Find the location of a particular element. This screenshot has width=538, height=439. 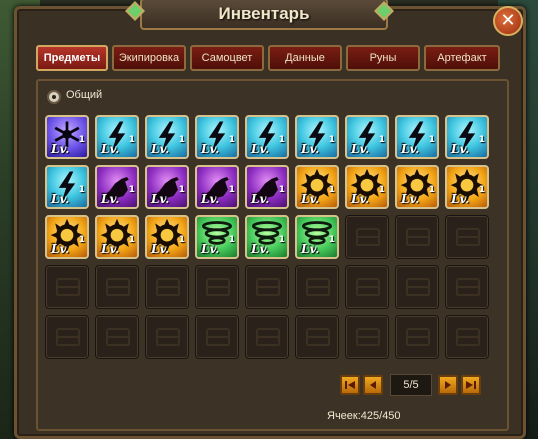

title-plate: Инвентарь is located at coordinates (264, 15).